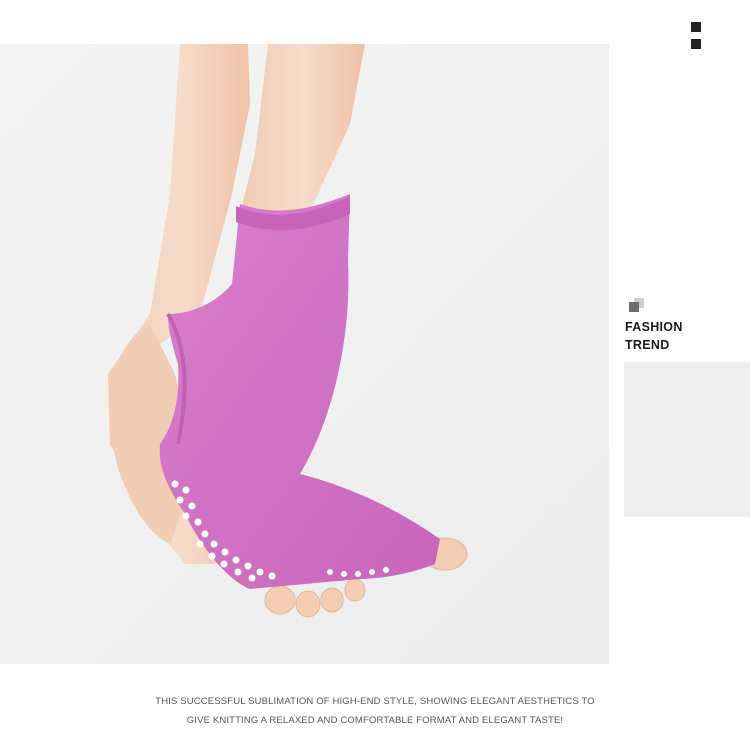 The image size is (750, 748). I want to click on corner-decoration, so click(696, 36).